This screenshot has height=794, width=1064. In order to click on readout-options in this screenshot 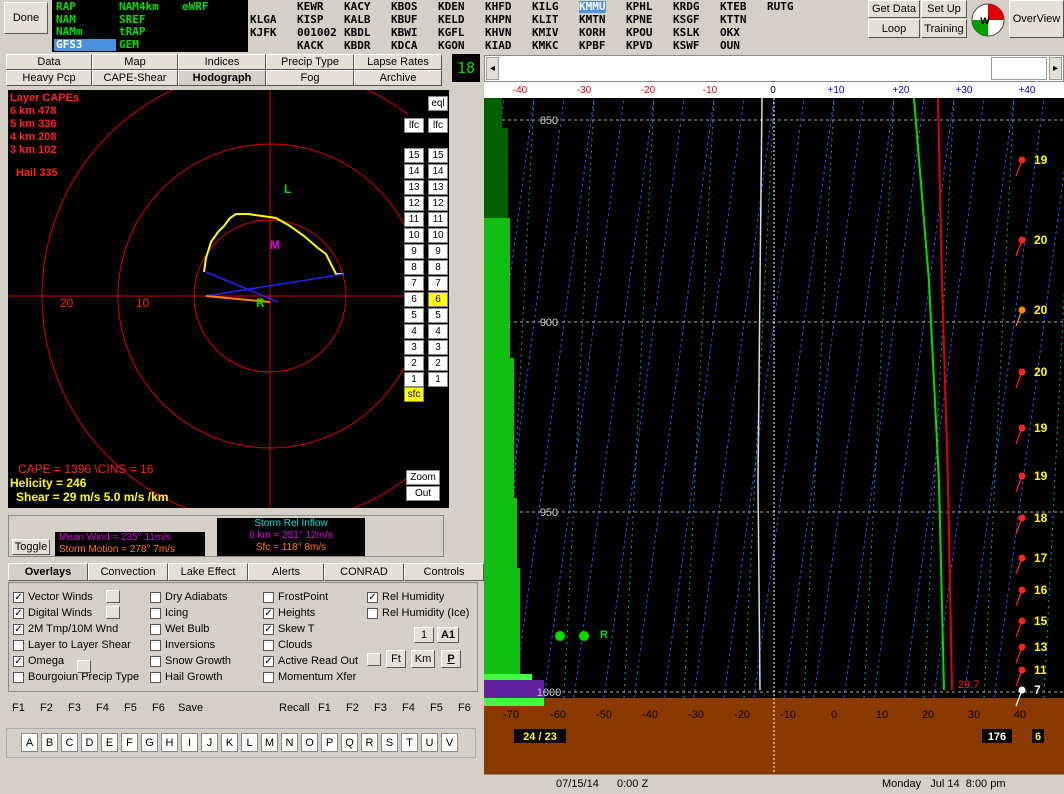, I will do `click(374, 659)`.